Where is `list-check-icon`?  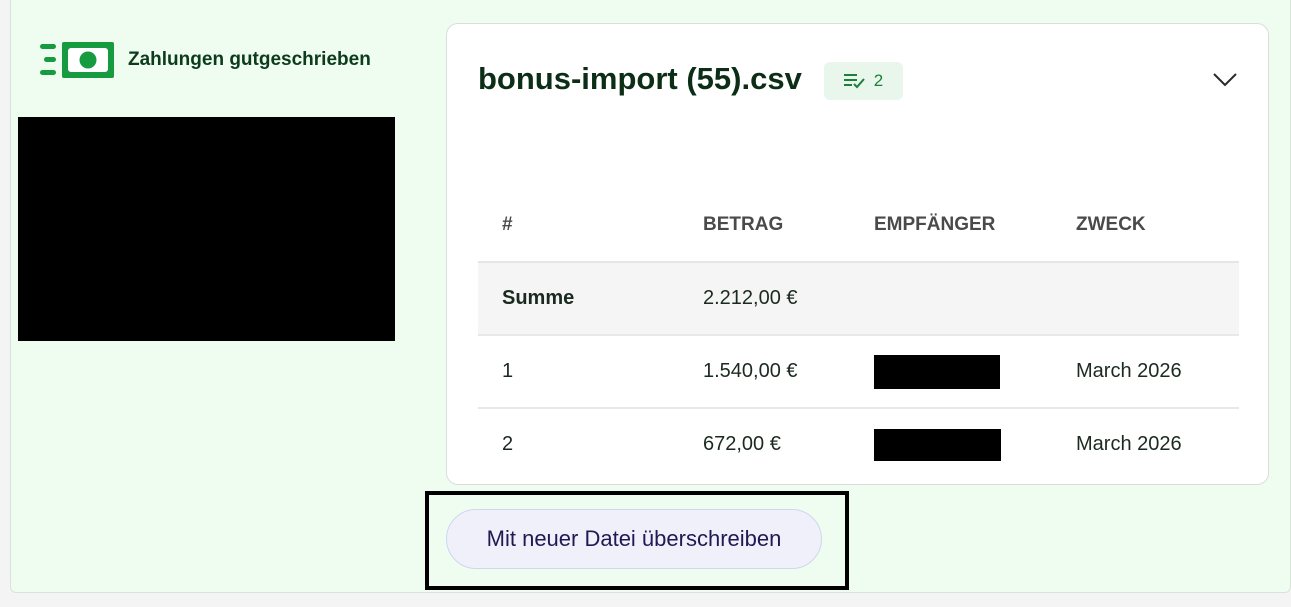 list-check-icon is located at coordinates (854, 81).